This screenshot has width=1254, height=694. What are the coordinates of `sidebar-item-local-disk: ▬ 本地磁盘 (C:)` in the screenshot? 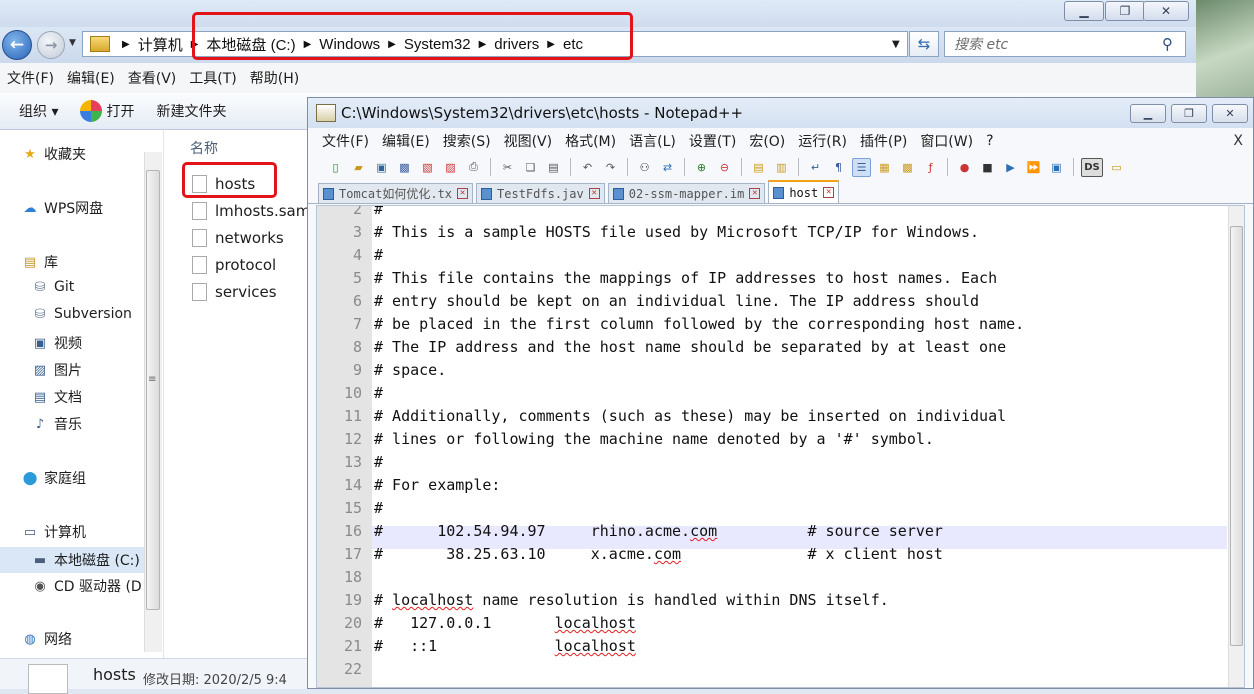 It's located at (72, 560).